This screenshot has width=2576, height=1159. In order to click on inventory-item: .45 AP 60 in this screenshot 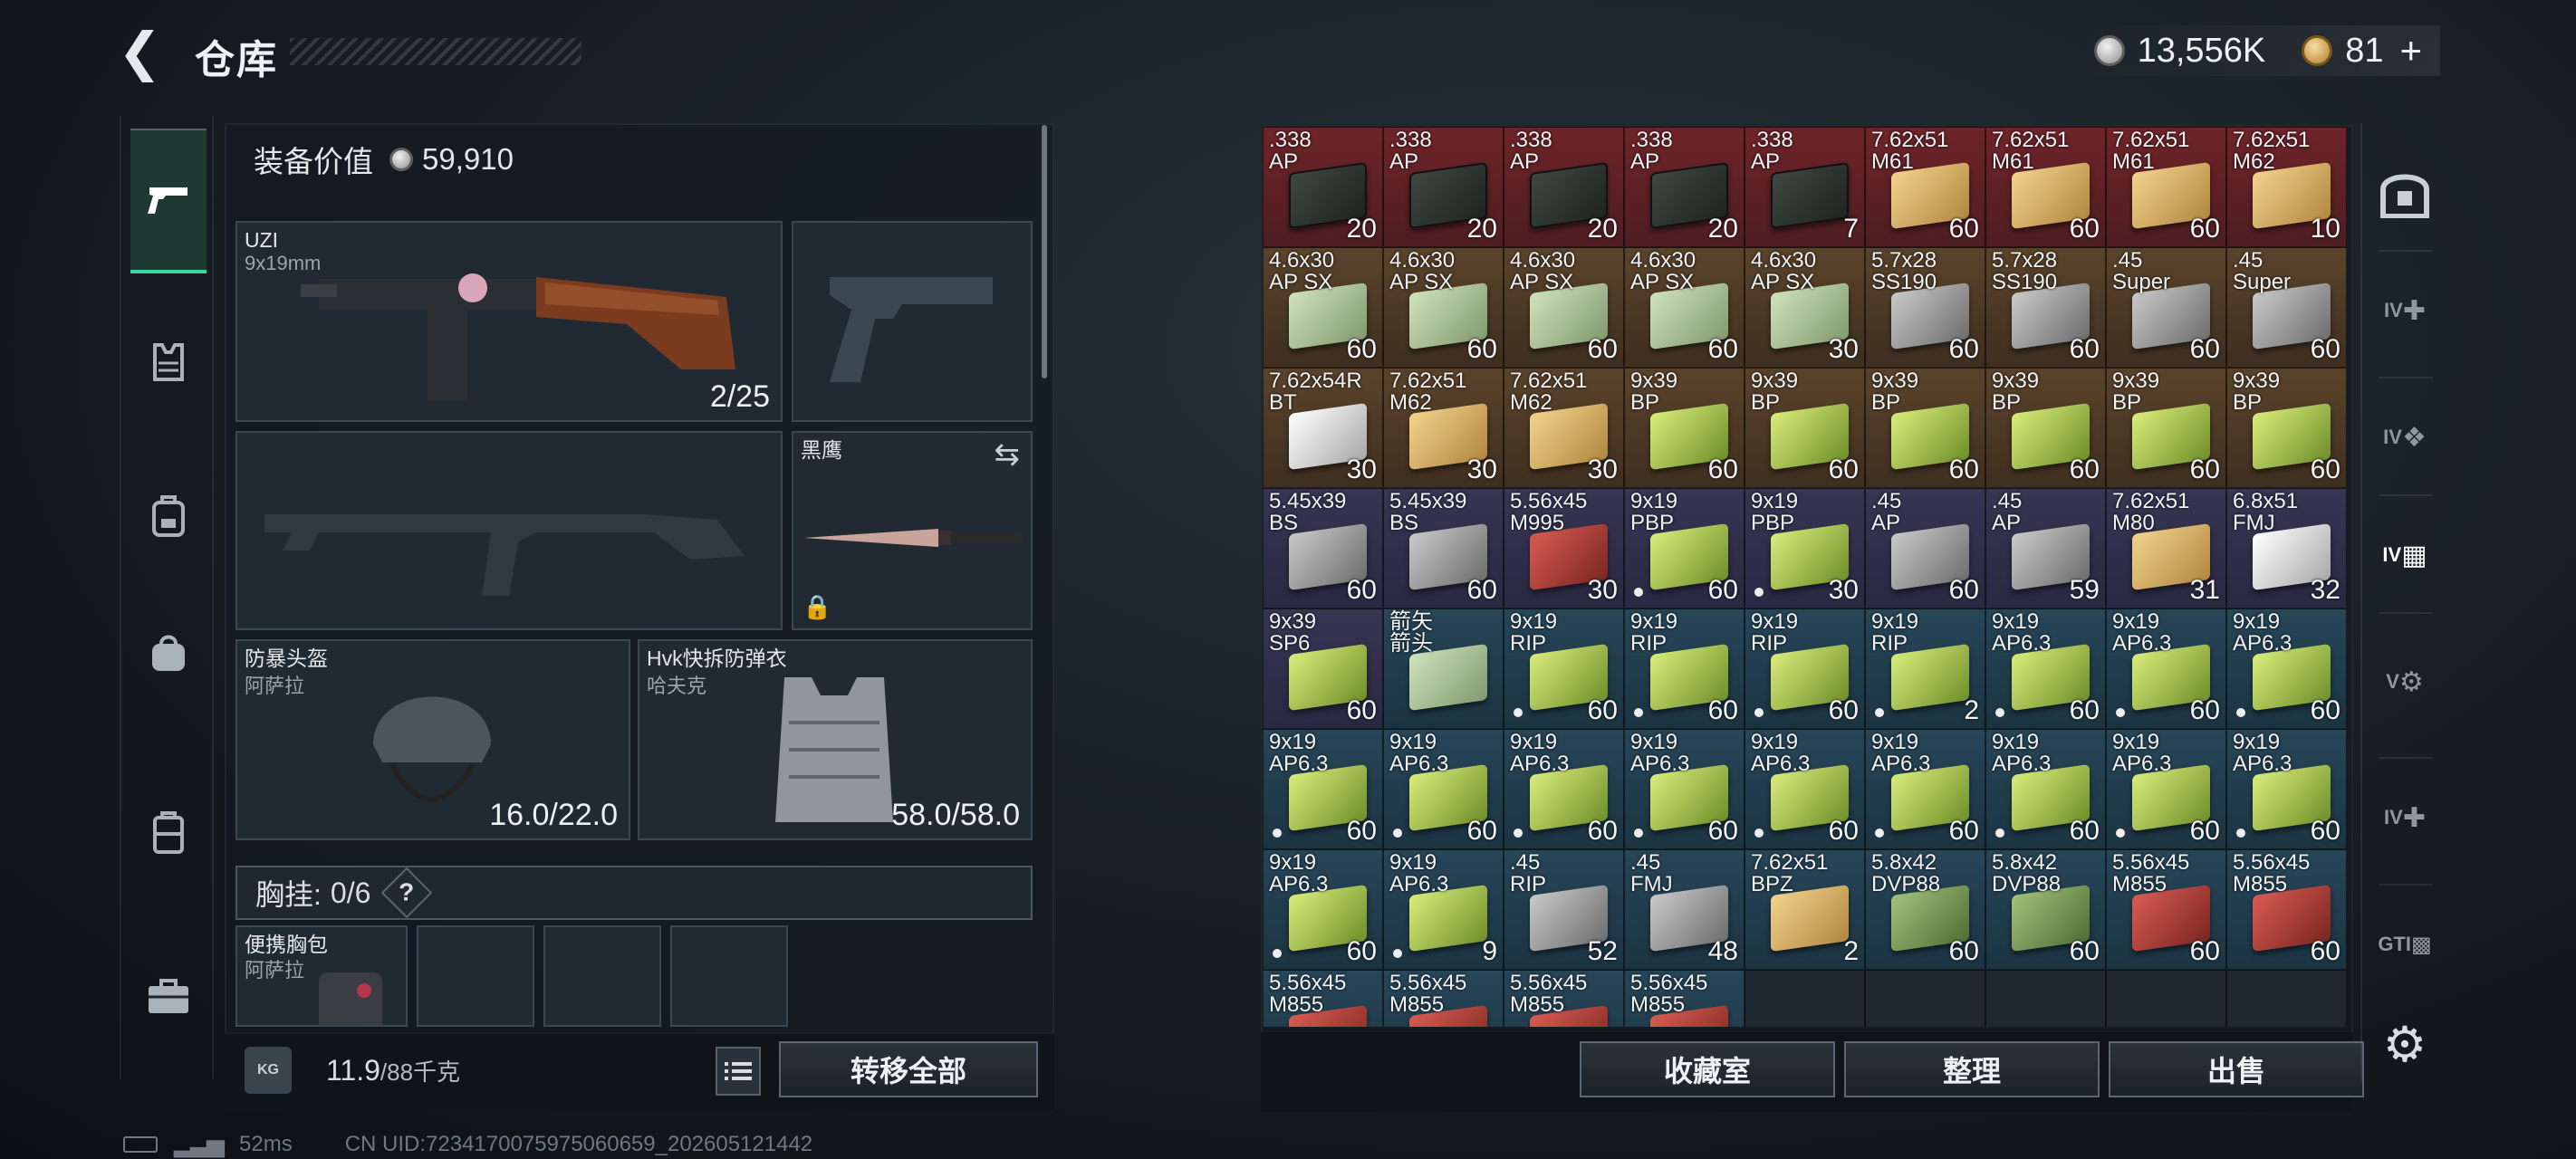, I will do `click(1925, 548)`.